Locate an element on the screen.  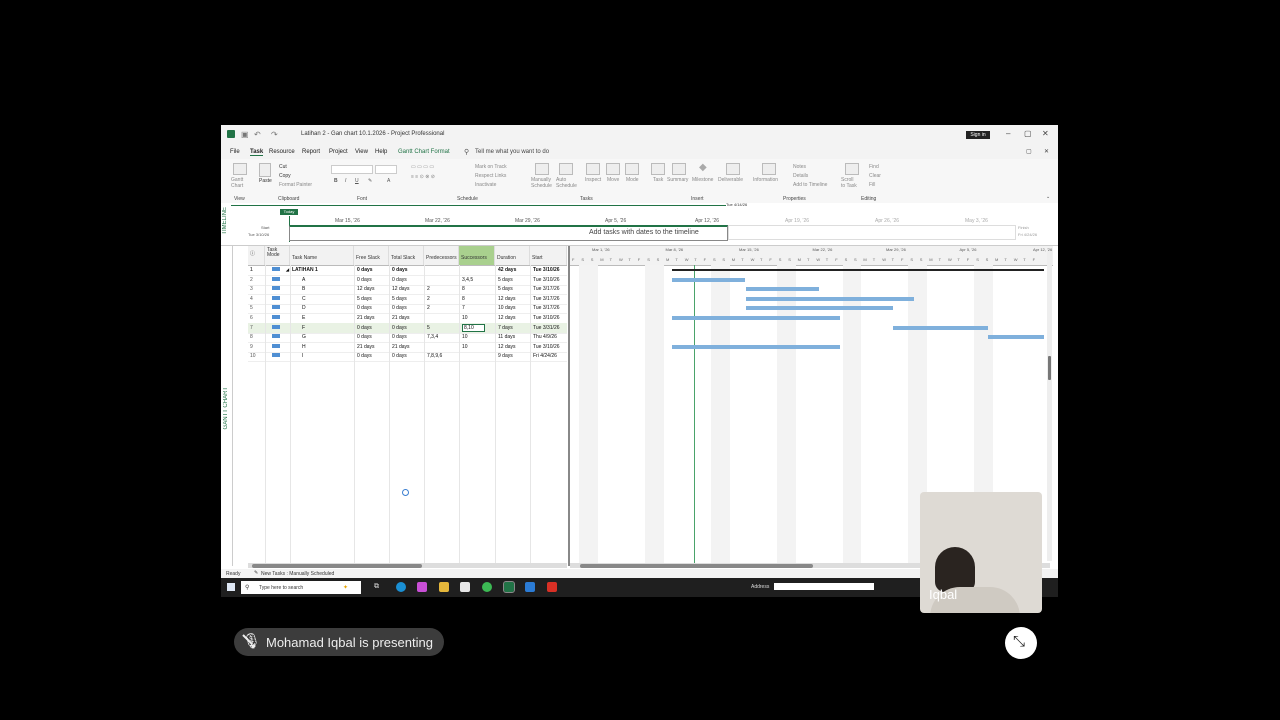
cell-start: Thu 4/9/26 is located at coordinates (545, 337).